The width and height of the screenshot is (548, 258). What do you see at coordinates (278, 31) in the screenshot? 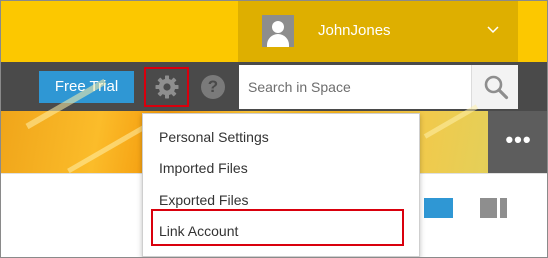
I see `user-silhouette-icon` at bounding box center [278, 31].